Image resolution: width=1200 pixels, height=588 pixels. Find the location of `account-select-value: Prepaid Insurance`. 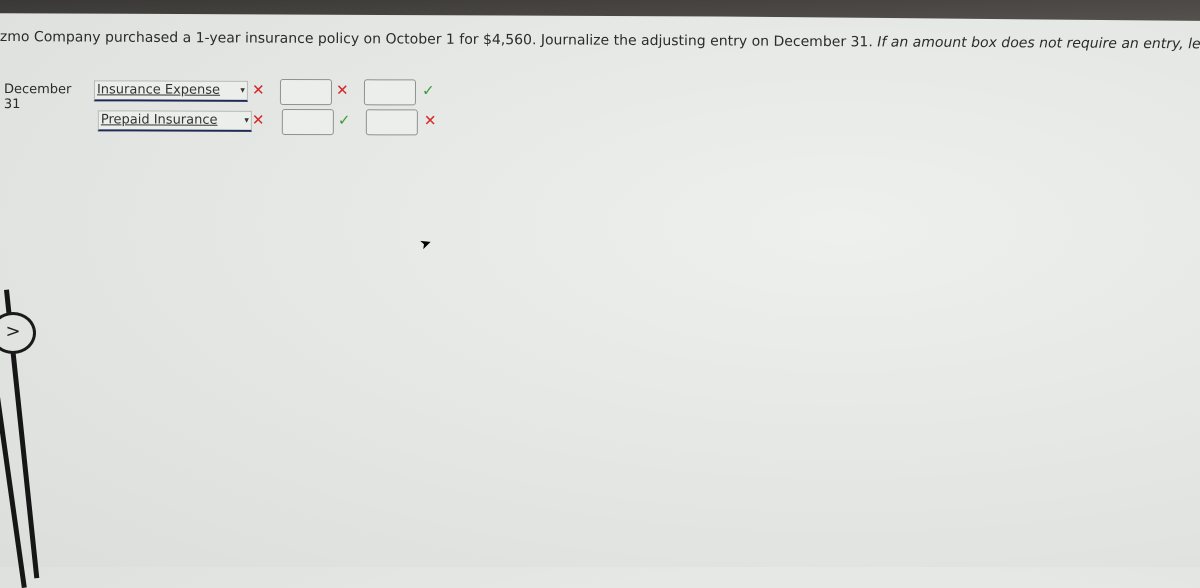

account-select-value: Prepaid Insurance is located at coordinates (159, 119).